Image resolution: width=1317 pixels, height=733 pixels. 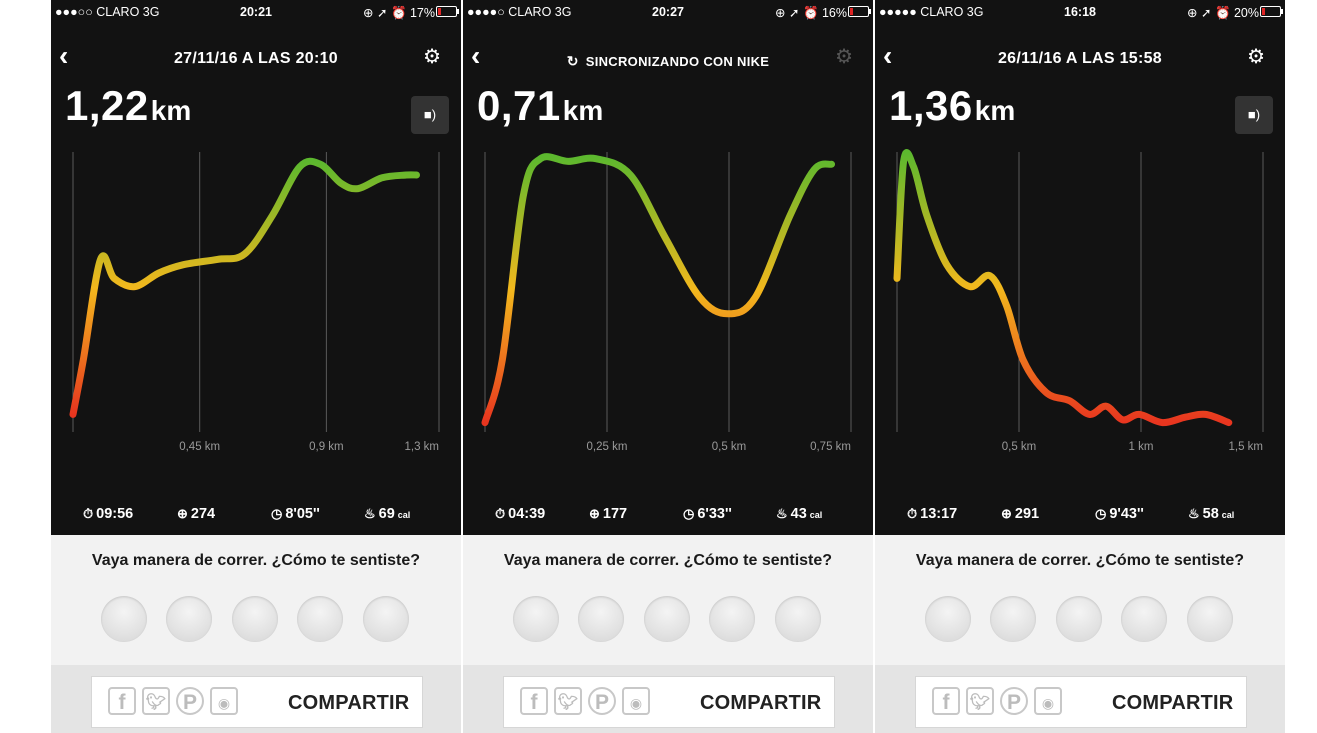 I want to click on distance-value: 1,36, so click(x=931, y=105).